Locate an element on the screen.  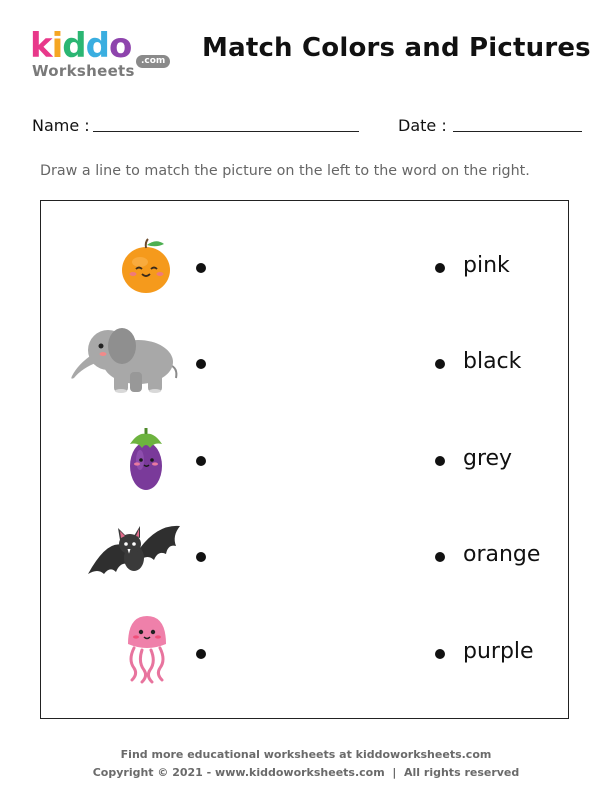
elephant-icon is located at coordinates (124, 360).